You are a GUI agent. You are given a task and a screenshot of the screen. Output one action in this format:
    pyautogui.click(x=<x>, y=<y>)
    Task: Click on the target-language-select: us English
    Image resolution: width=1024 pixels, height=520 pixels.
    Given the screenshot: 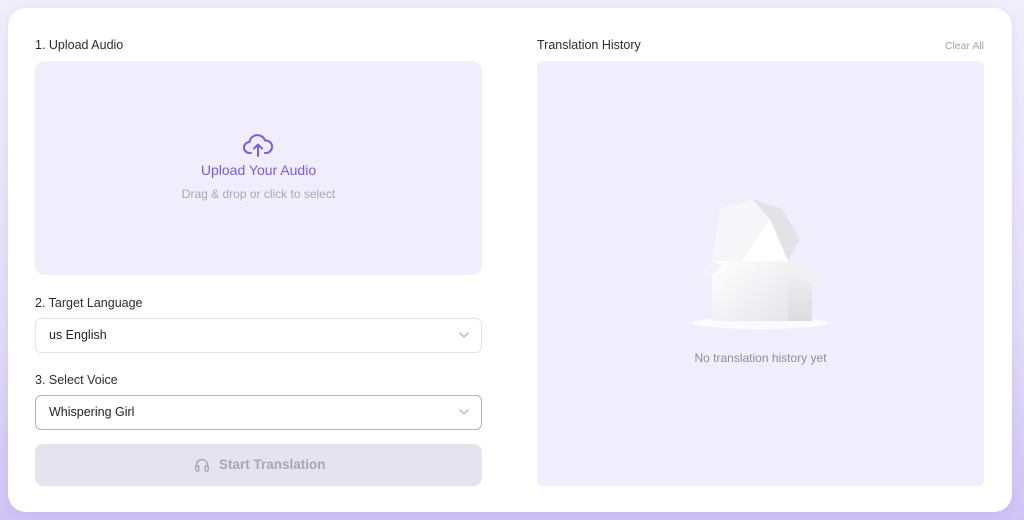 What is the action you would take?
    pyautogui.click(x=258, y=335)
    